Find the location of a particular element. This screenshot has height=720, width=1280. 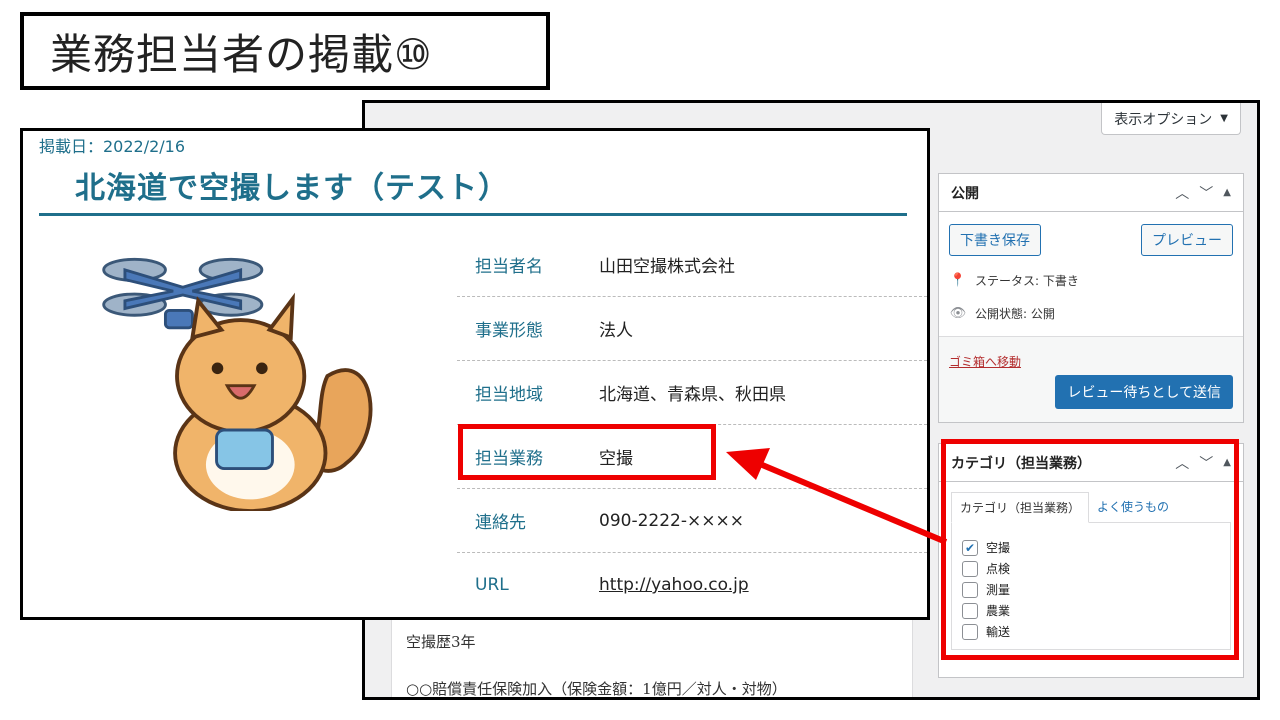

screen-options-button: 表示オプション ▼ is located at coordinates (1171, 119).